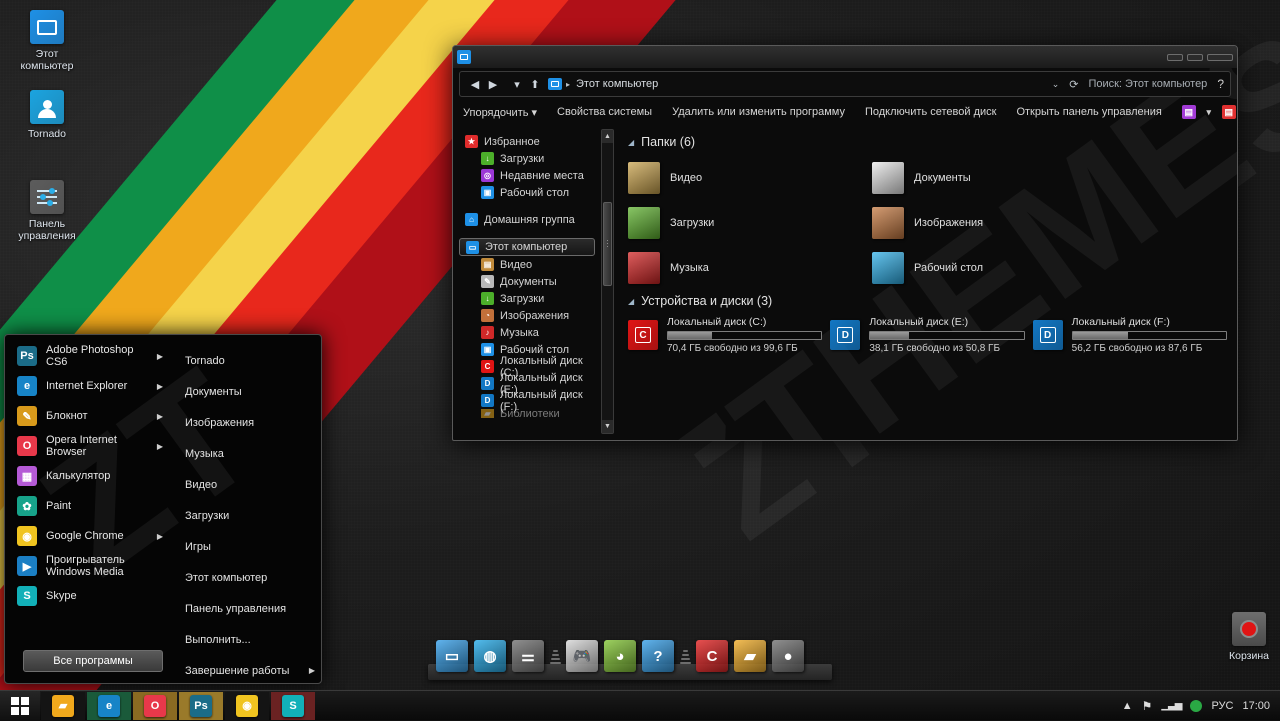  Describe the element at coordinates (607, 136) in the screenshot. I see `scroll-up-button: ▲` at that location.